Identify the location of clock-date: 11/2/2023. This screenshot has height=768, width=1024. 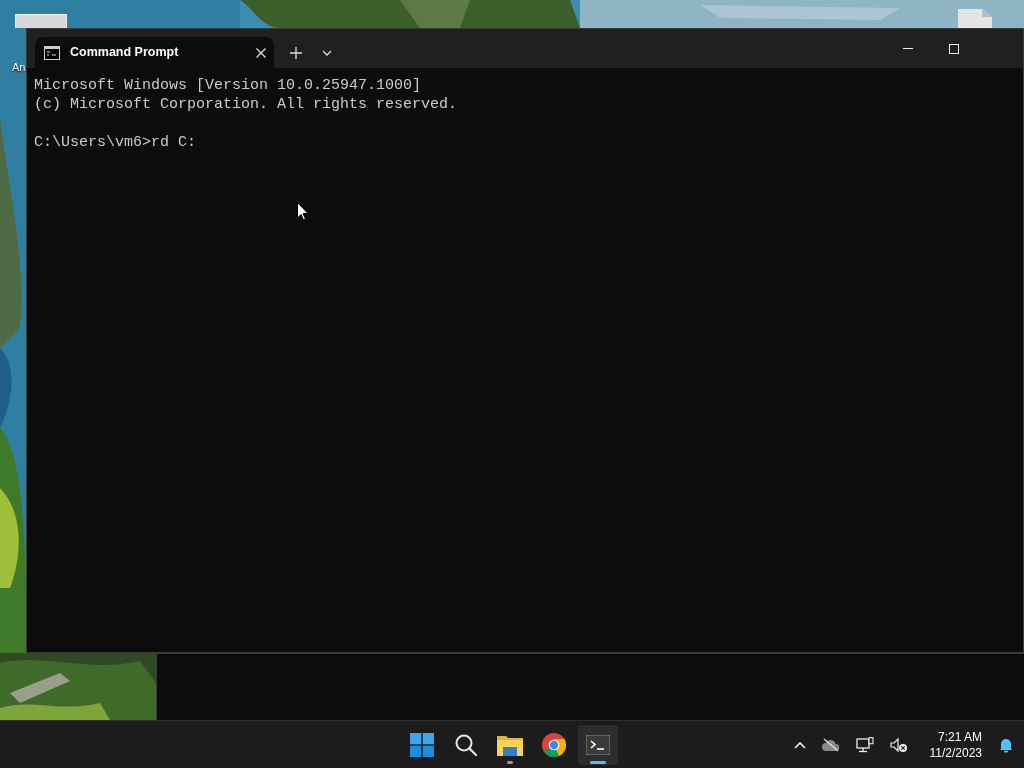
(955, 752).